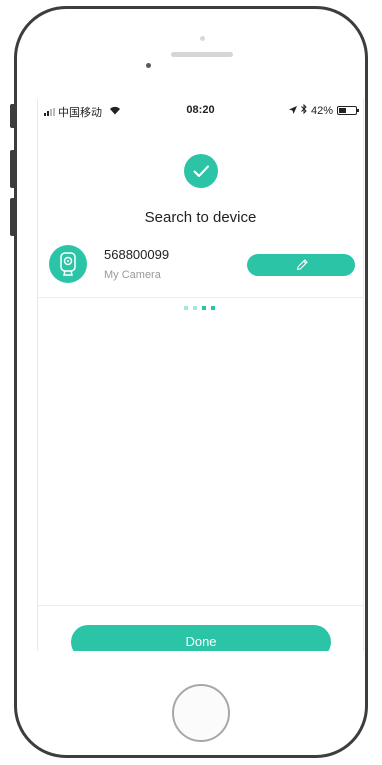 The height and width of the screenshot is (765, 382). I want to click on device-id: 568800099, so click(137, 254).